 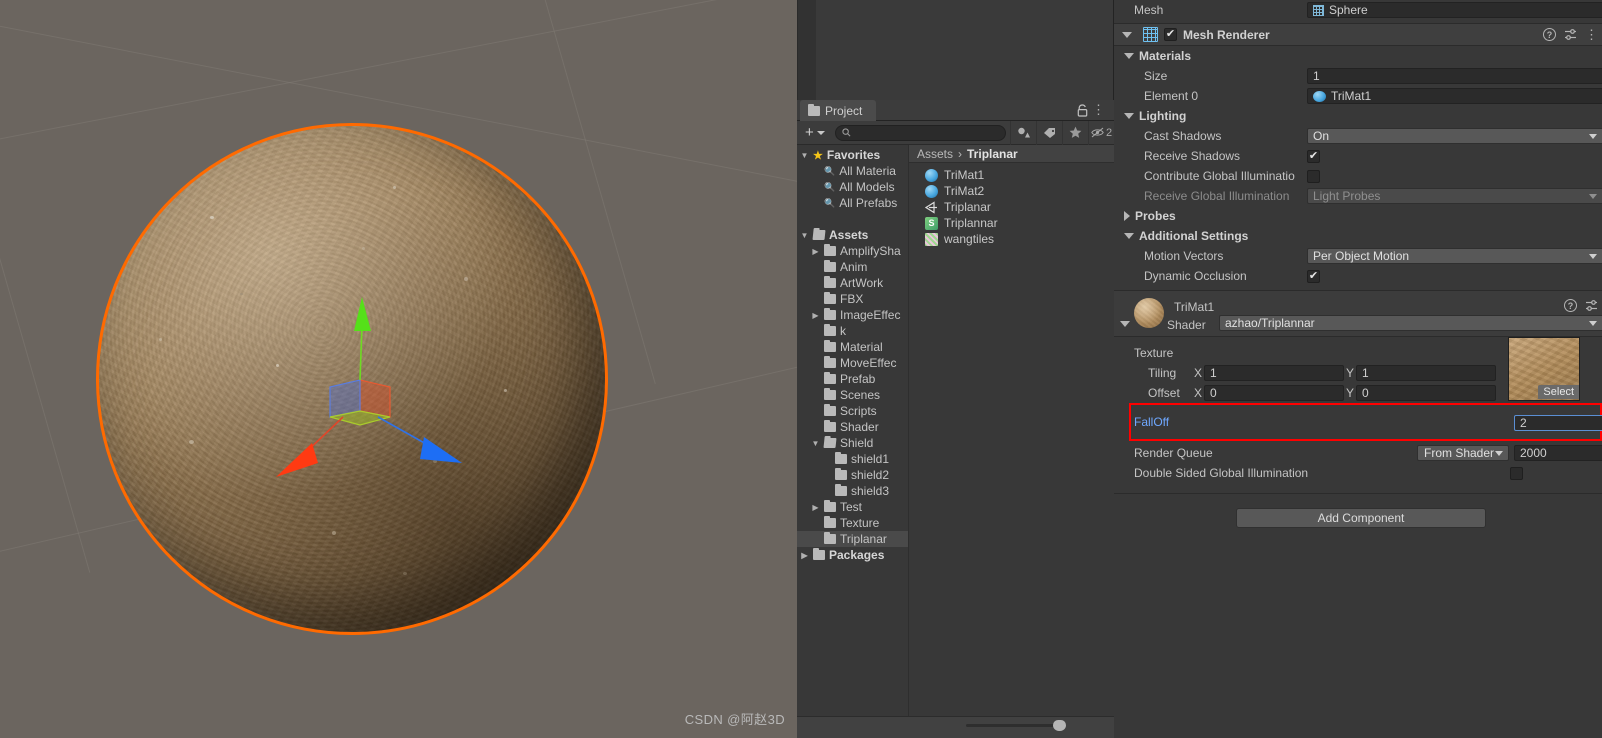 I want to click on falloff-label: FallOff, so click(x=1151, y=422).